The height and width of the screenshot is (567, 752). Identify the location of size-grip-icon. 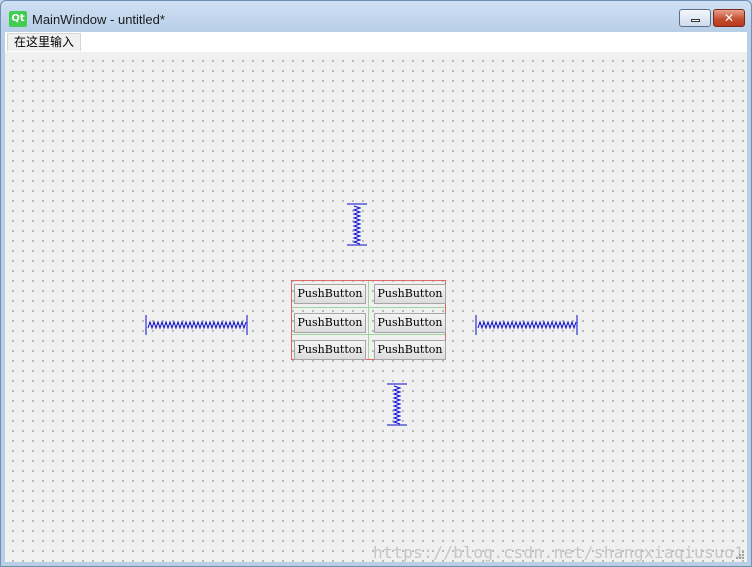
(740, 555).